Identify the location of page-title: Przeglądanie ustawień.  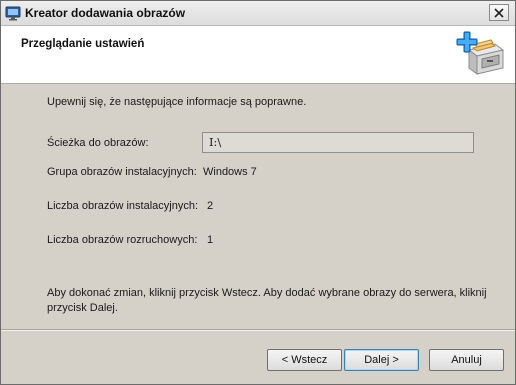
(83, 44).